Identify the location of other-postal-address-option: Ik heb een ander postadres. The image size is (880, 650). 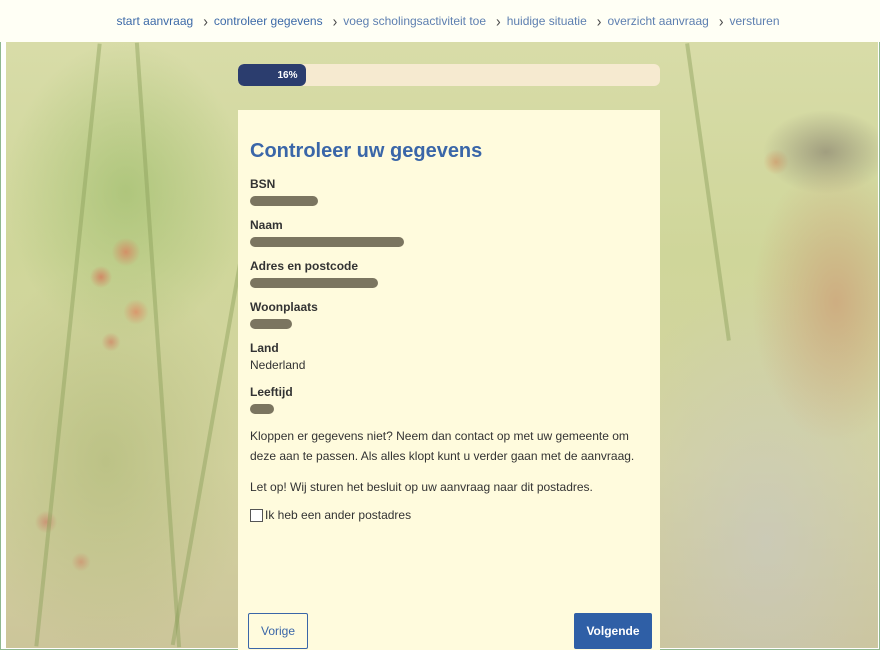
(449, 515).